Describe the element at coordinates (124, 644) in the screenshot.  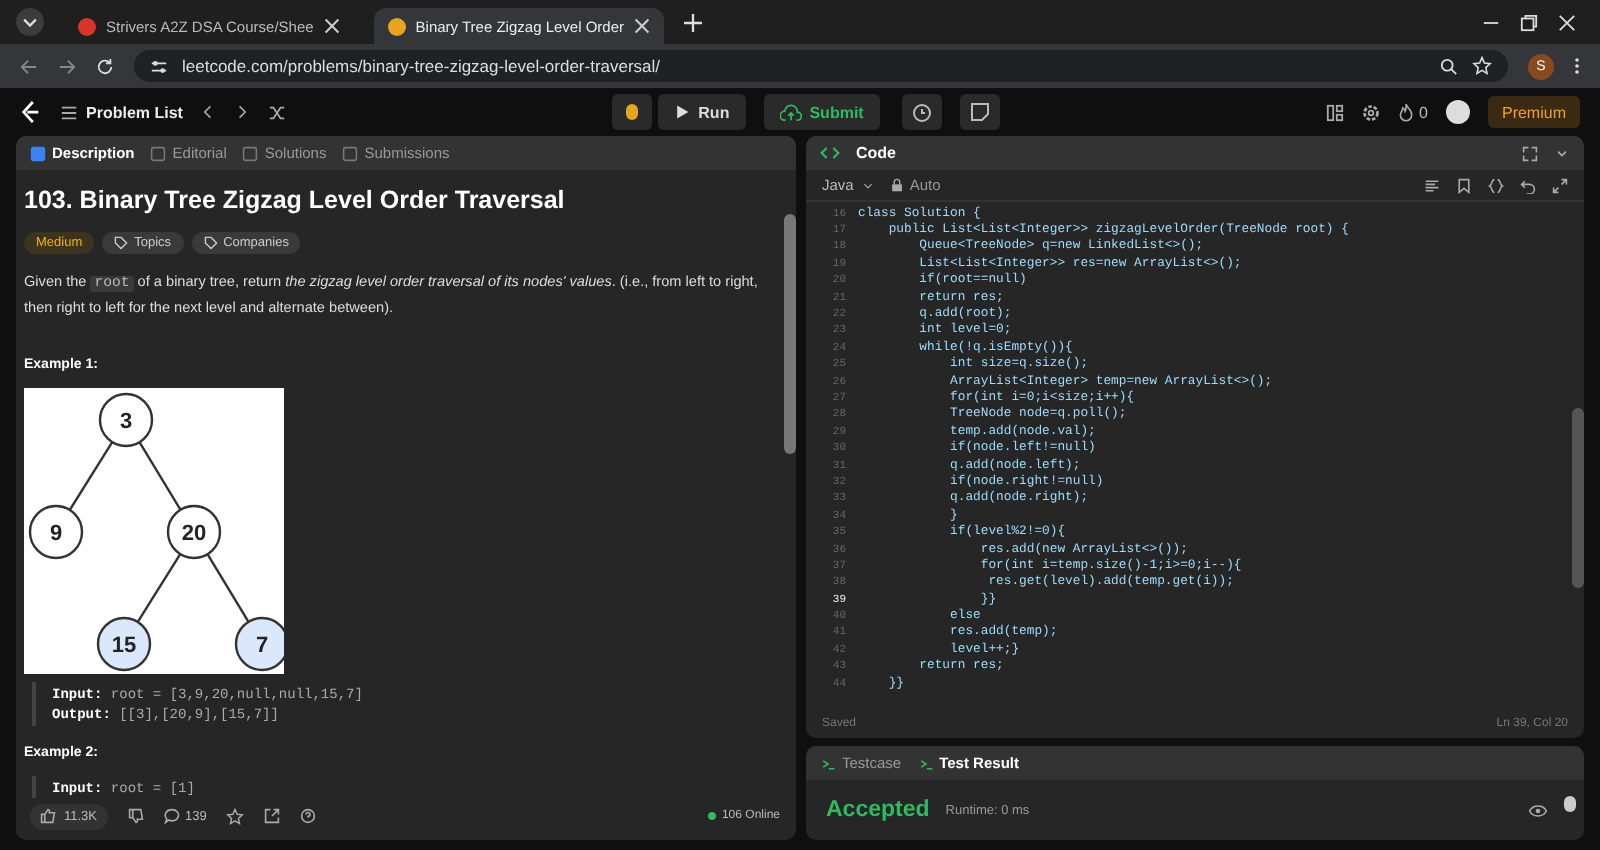
I see `tree-node: 15` at that location.